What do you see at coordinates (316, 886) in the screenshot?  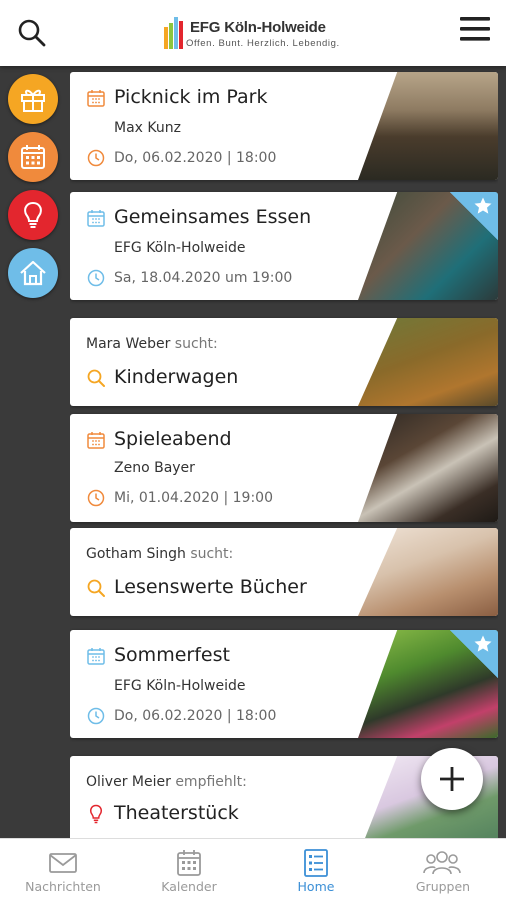 I see `nav-label: Home` at bounding box center [316, 886].